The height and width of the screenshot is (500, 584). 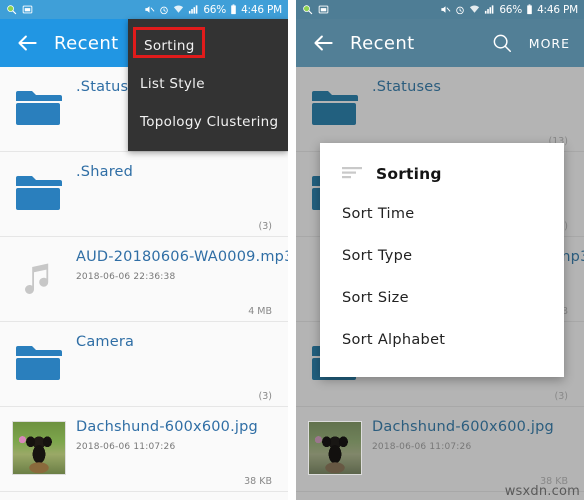 What do you see at coordinates (105, 342) in the screenshot?
I see `file-name: Camera` at bounding box center [105, 342].